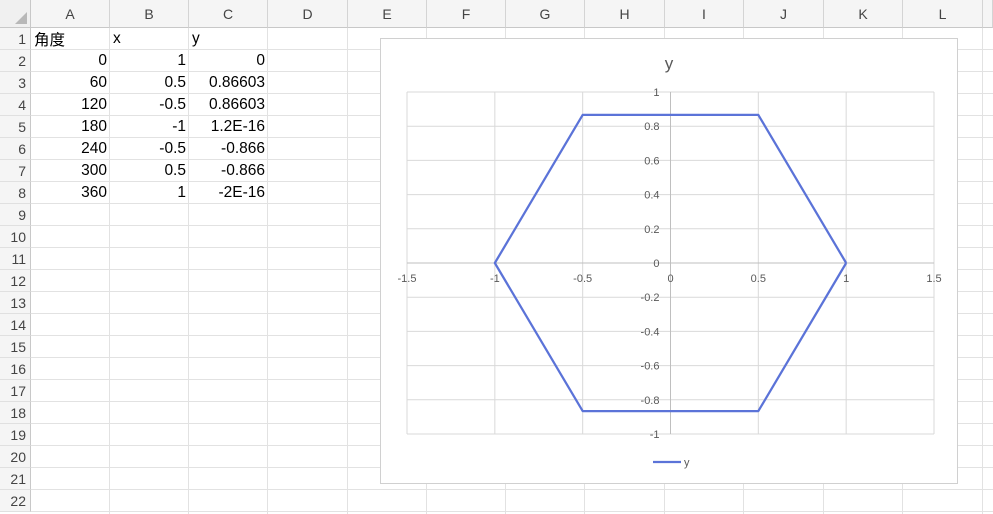 This screenshot has height=514, width=993. What do you see at coordinates (387, 14) in the screenshot?
I see `column-header-e: E` at bounding box center [387, 14].